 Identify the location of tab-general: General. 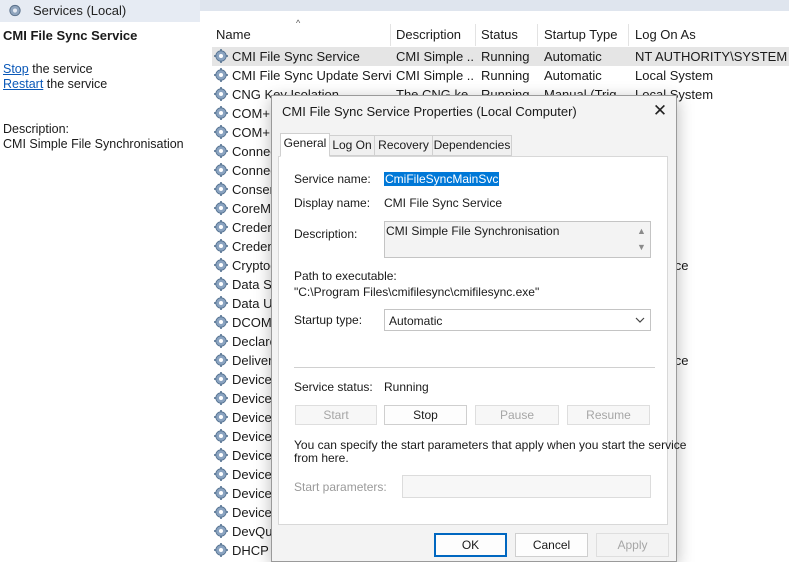
(305, 145).